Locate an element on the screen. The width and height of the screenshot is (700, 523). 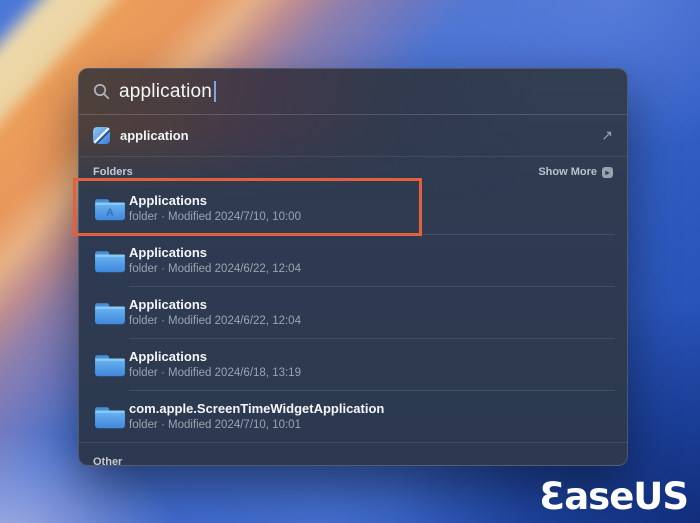
search-input: application is located at coordinates (165, 92).